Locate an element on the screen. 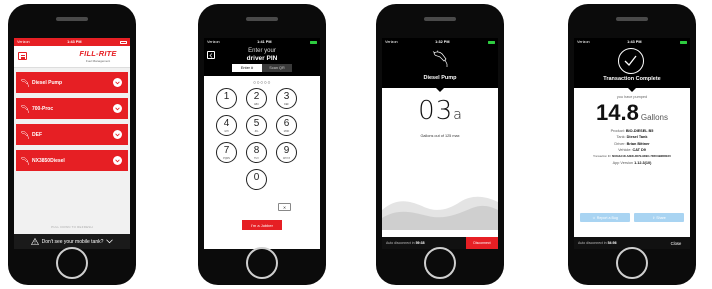  status-bar: Verizon 1:32 PM is located at coordinates (440, 42).